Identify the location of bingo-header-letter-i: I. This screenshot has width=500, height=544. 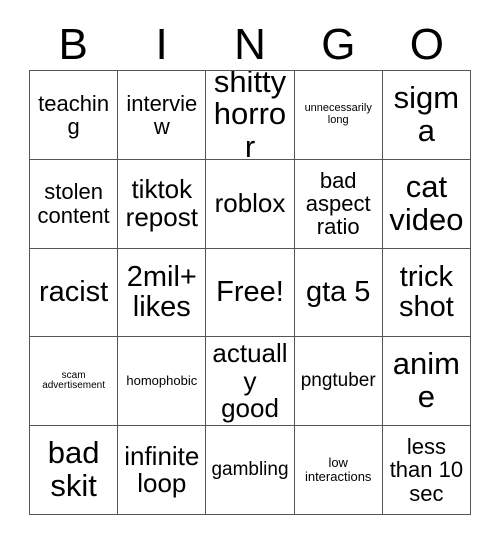
(161, 44).